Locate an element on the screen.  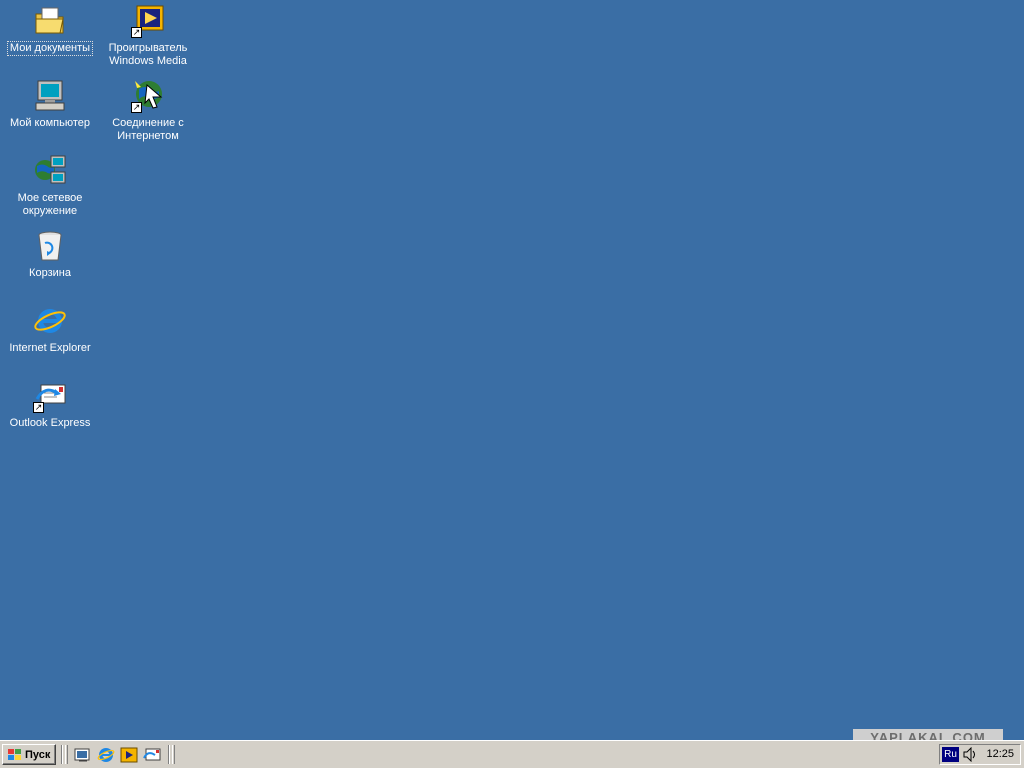
outlook-express-icon is located at coordinates (152, 754).